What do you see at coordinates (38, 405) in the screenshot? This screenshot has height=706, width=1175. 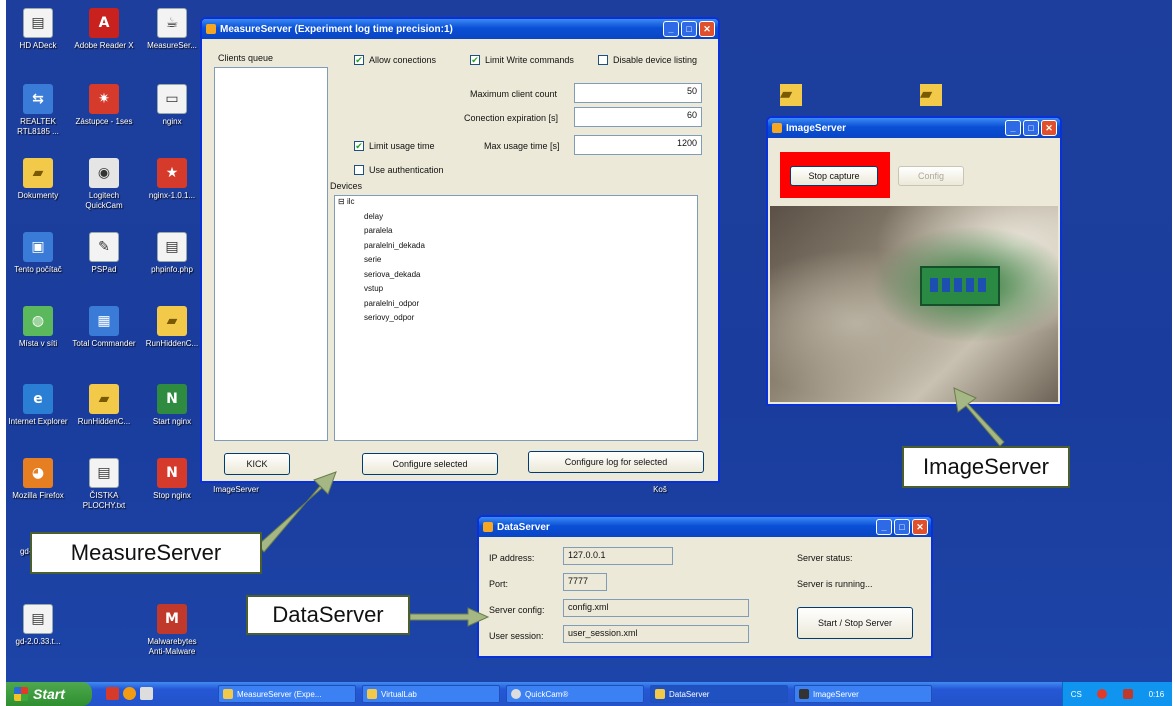 I see `desktop-icon-ie: e Internet Explorer` at bounding box center [38, 405].